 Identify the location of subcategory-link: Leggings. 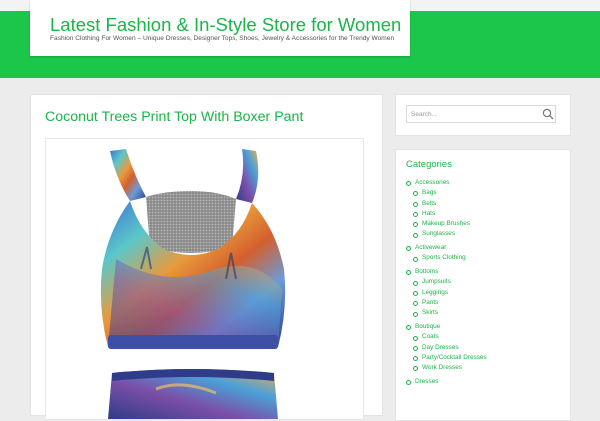
(435, 292).